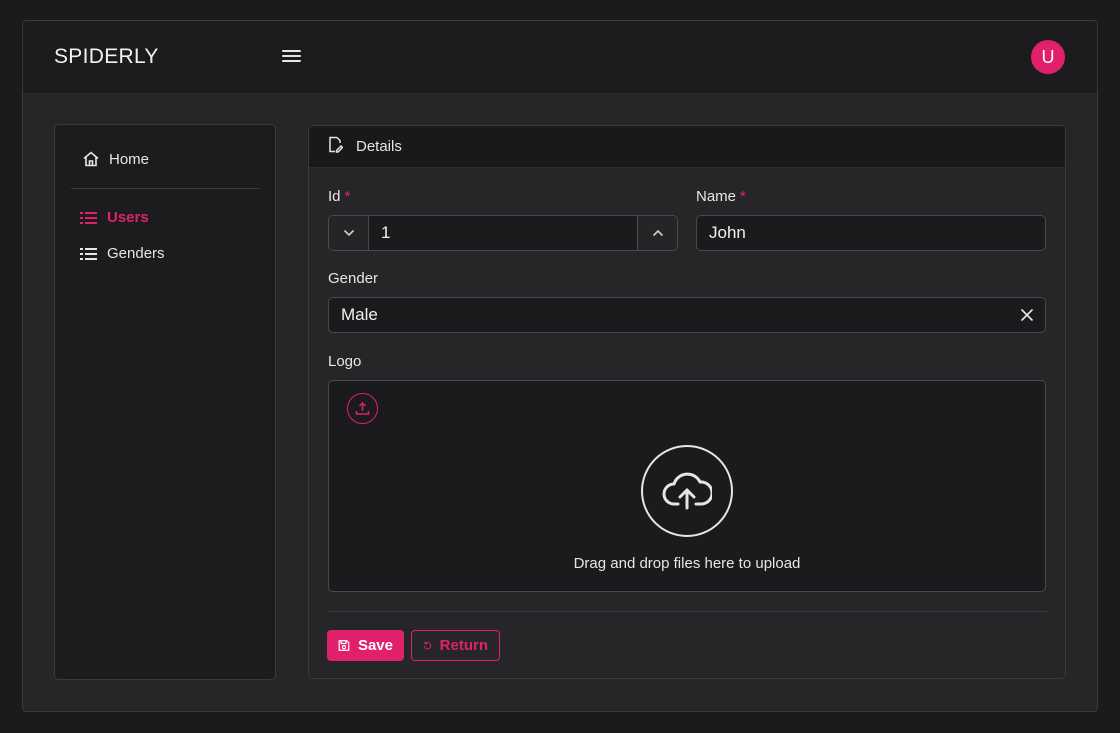  I want to click on edit-document-icon, so click(326, 147).